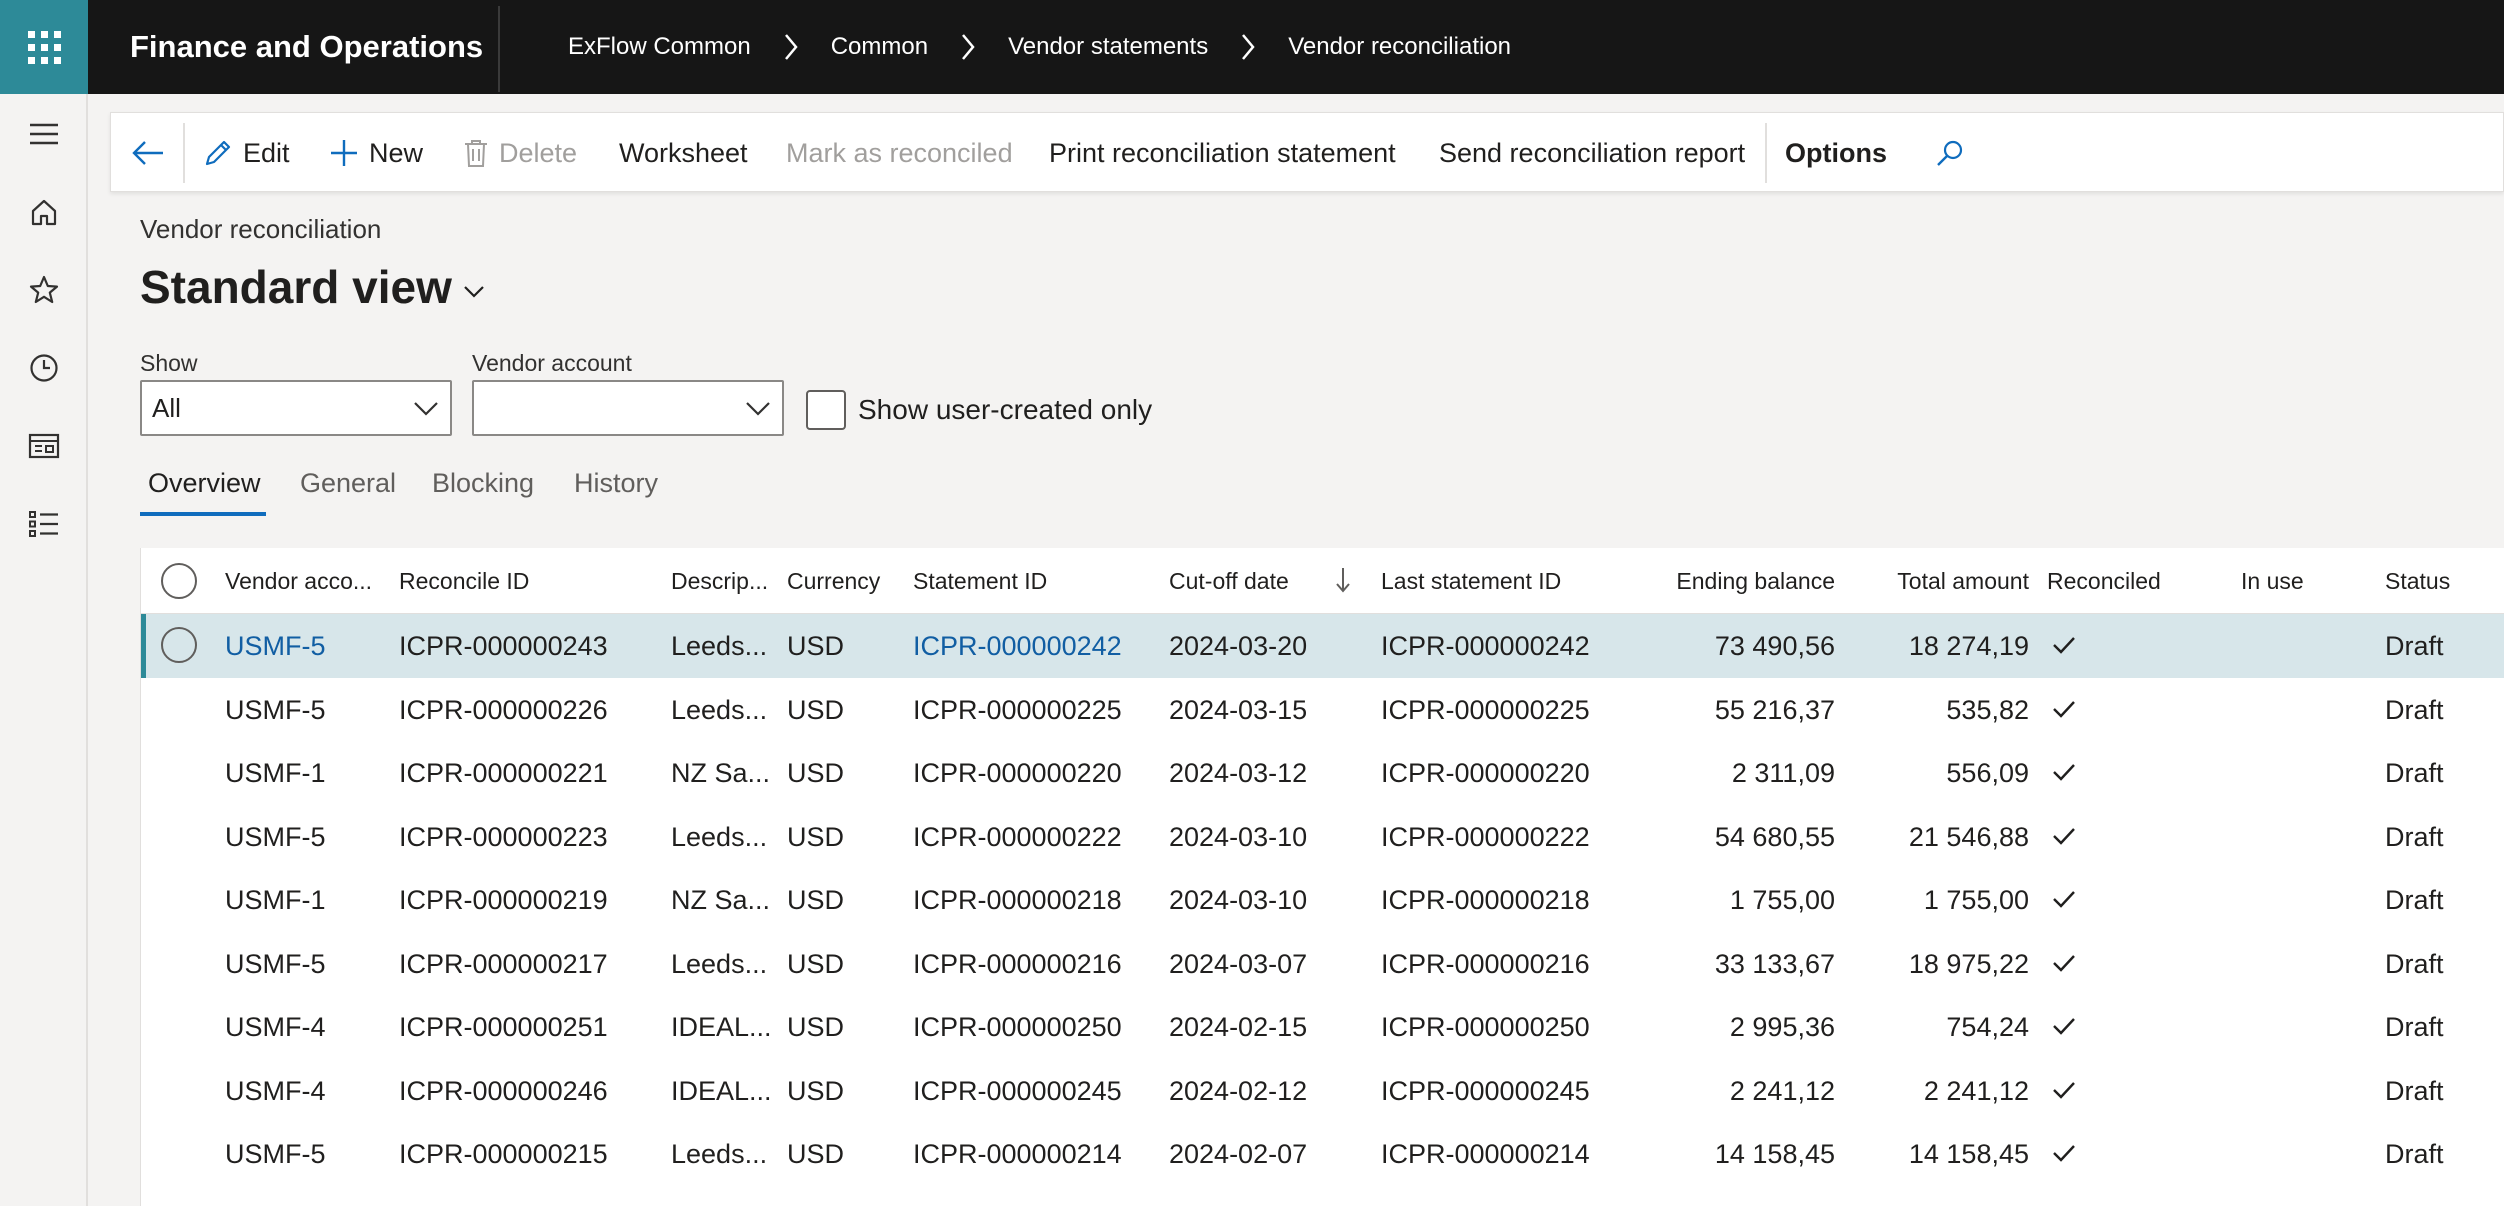 This screenshot has width=2504, height=1206. I want to click on cell-reconcile-id: ICPR-000000246, so click(503, 1090).